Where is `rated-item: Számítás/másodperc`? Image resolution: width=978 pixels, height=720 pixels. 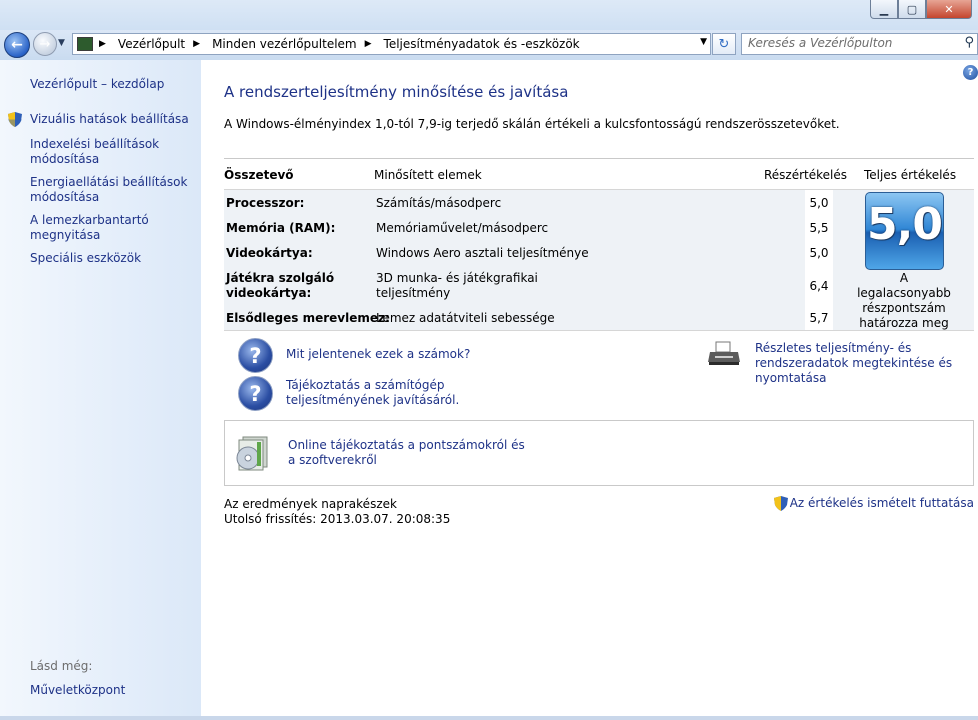
rated-item: Számítás/másodperc is located at coordinates (439, 203).